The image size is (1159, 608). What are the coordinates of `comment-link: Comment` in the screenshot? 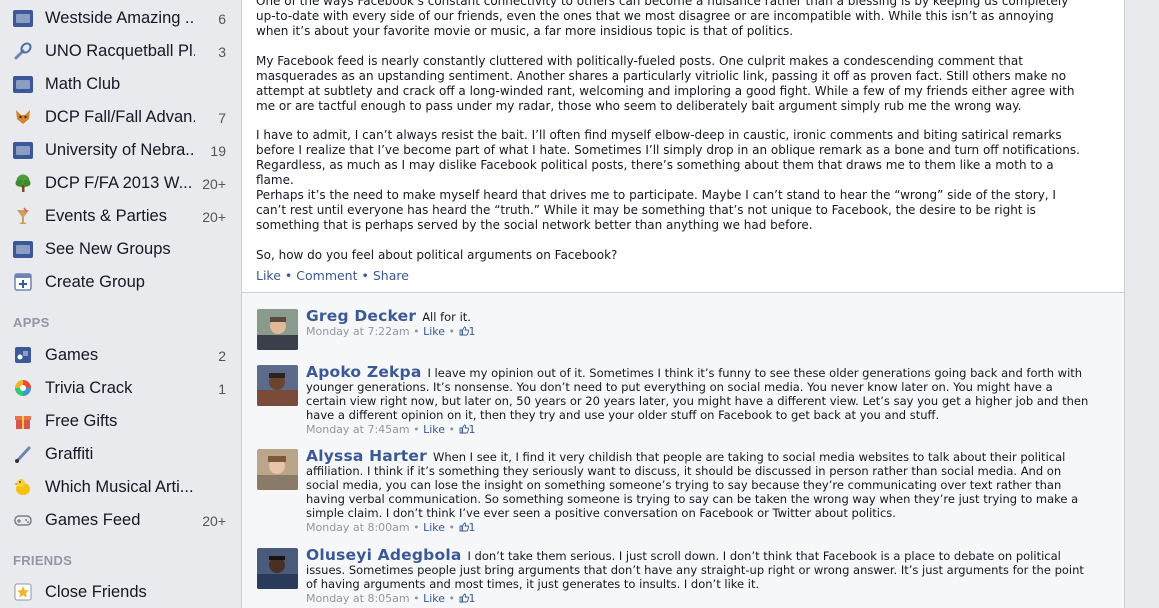 It's located at (326, 275).